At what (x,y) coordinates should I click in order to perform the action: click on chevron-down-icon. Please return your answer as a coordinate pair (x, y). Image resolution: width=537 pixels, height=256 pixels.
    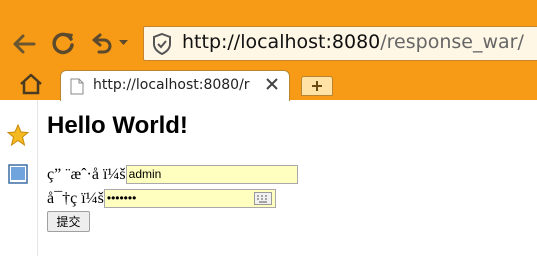
    Looking at the image, I should click on (123, 42).